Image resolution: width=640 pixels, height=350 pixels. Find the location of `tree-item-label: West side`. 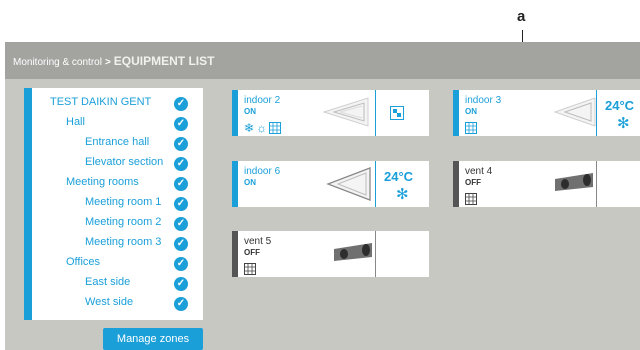

tree-item-label: West side is located at coordinates (109, 302).